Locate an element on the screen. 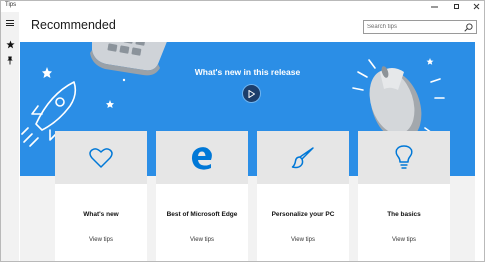  hamburger-menu-button is located at coordinates (10, 23).